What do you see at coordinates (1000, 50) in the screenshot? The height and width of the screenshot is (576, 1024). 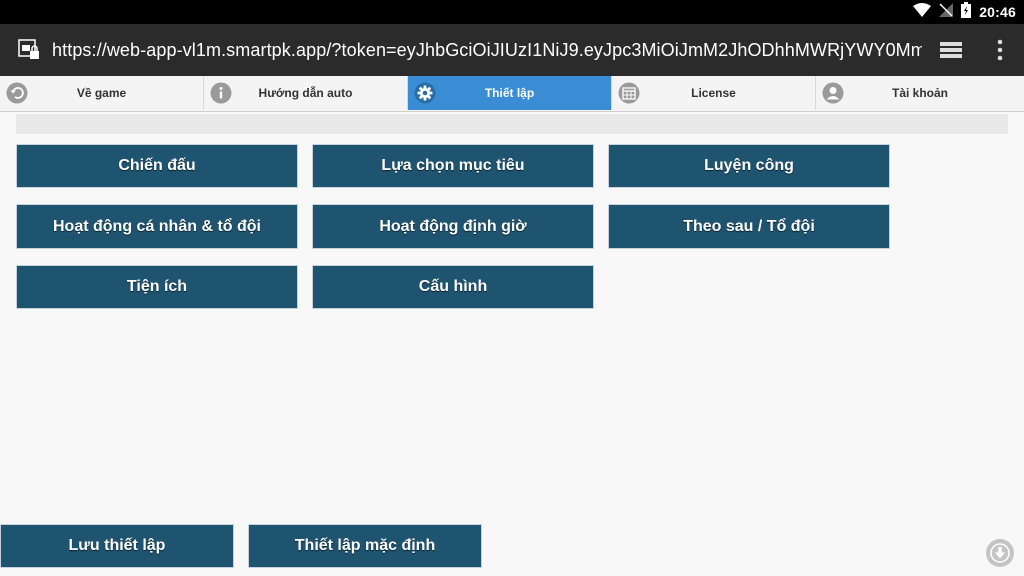 I see `overflow-menu-icon` at bounding box center [1000, 50].